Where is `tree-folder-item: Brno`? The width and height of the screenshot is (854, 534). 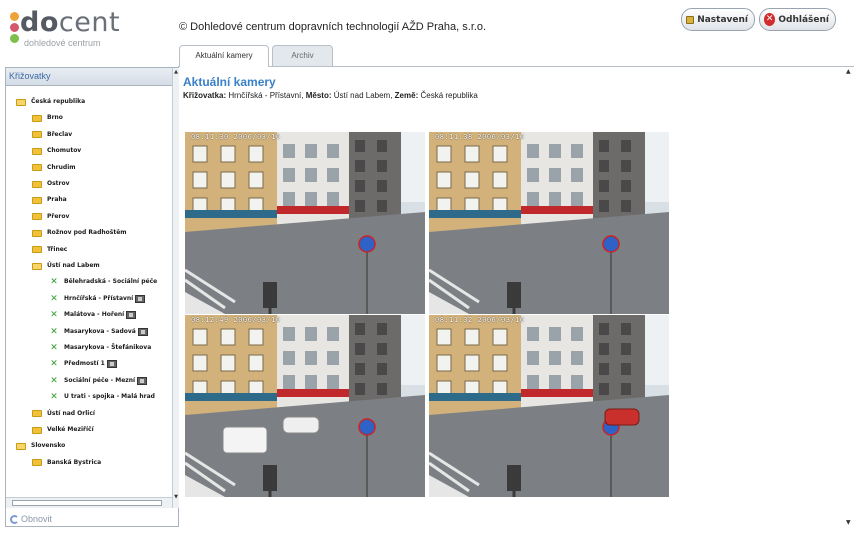 tree-folder-item: Brno is located at coordinates (47, 118).